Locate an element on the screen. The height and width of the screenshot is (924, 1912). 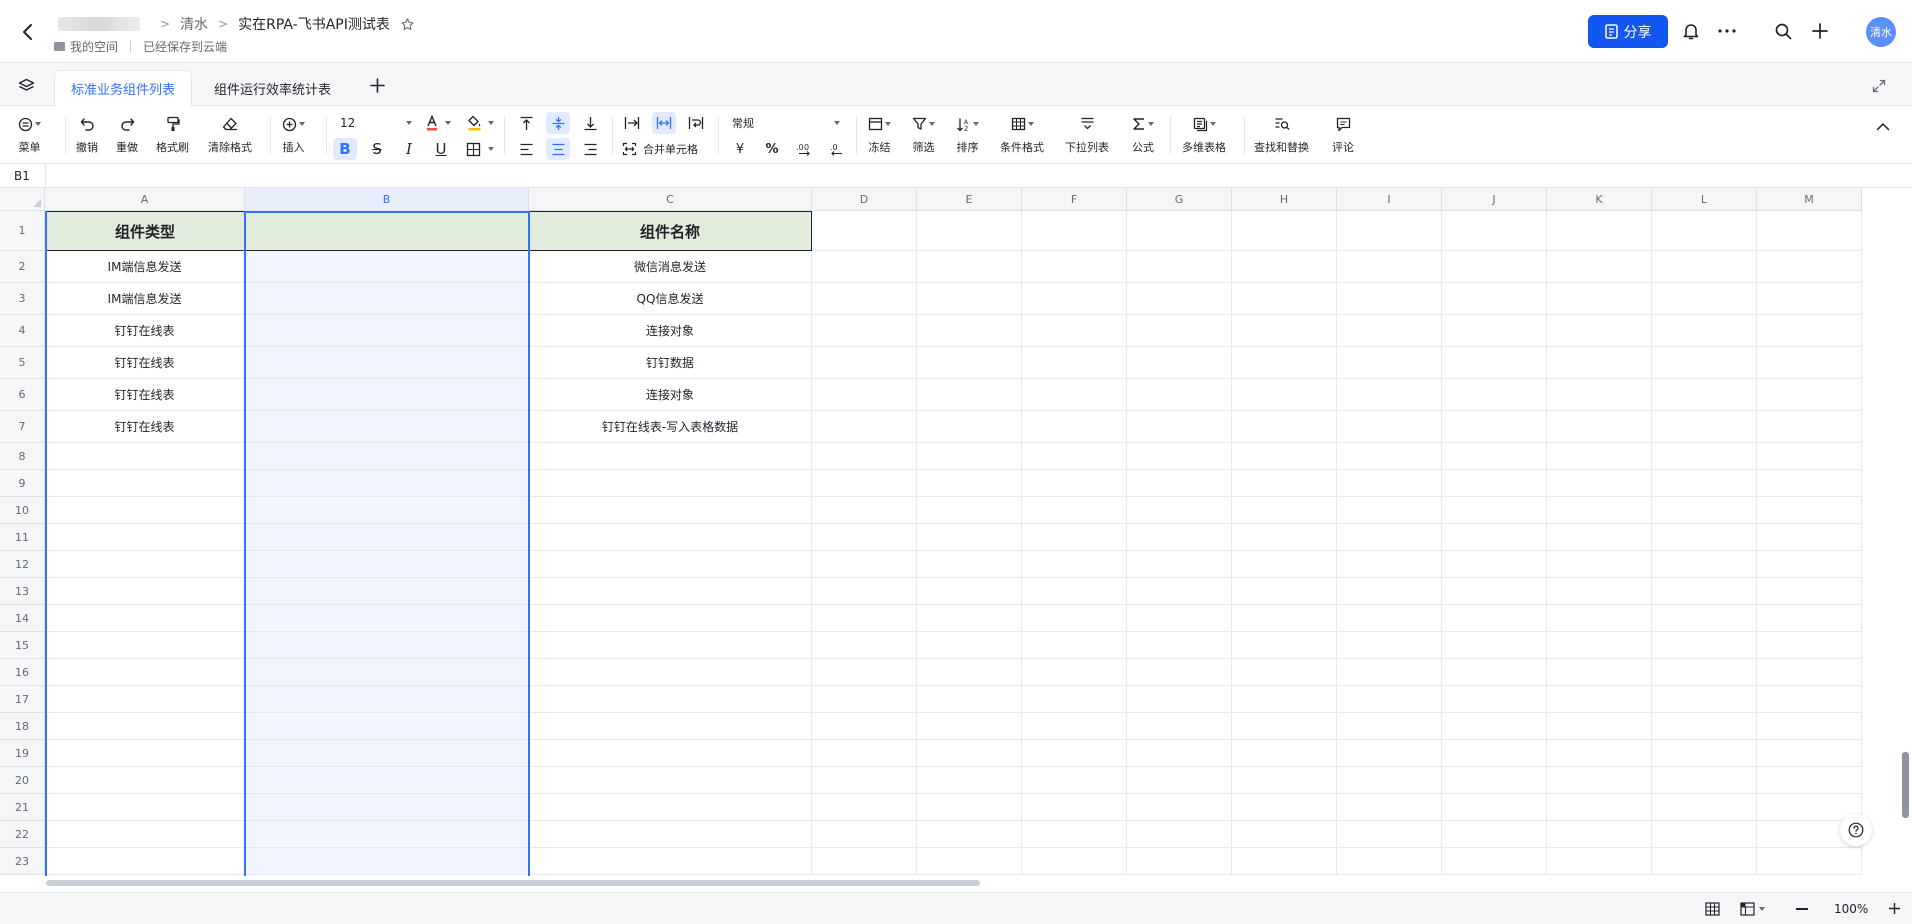
data-cell-c: QQ信息发送 is located at coordinates (670, 299).